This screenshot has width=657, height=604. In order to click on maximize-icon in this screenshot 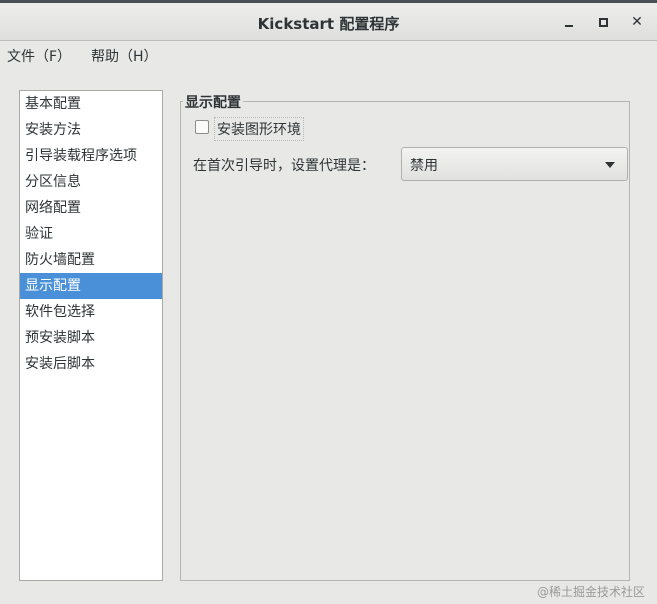, I will do `click(603, 22)`.